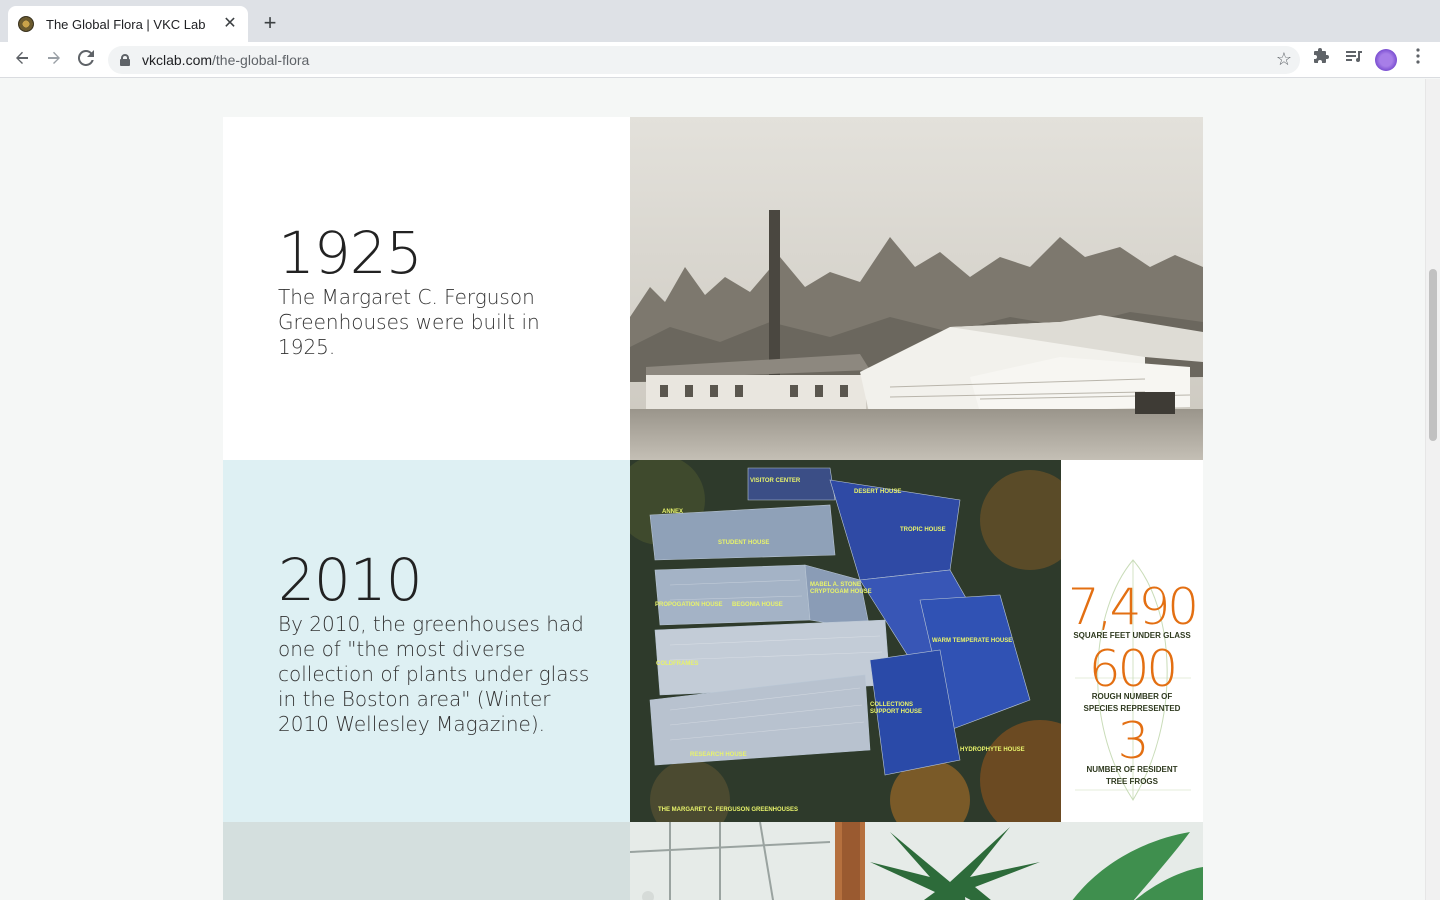 The width and height of the screenshot is (1440, 900). I want to click on scrollbar-thumb, so click(1433, 355).